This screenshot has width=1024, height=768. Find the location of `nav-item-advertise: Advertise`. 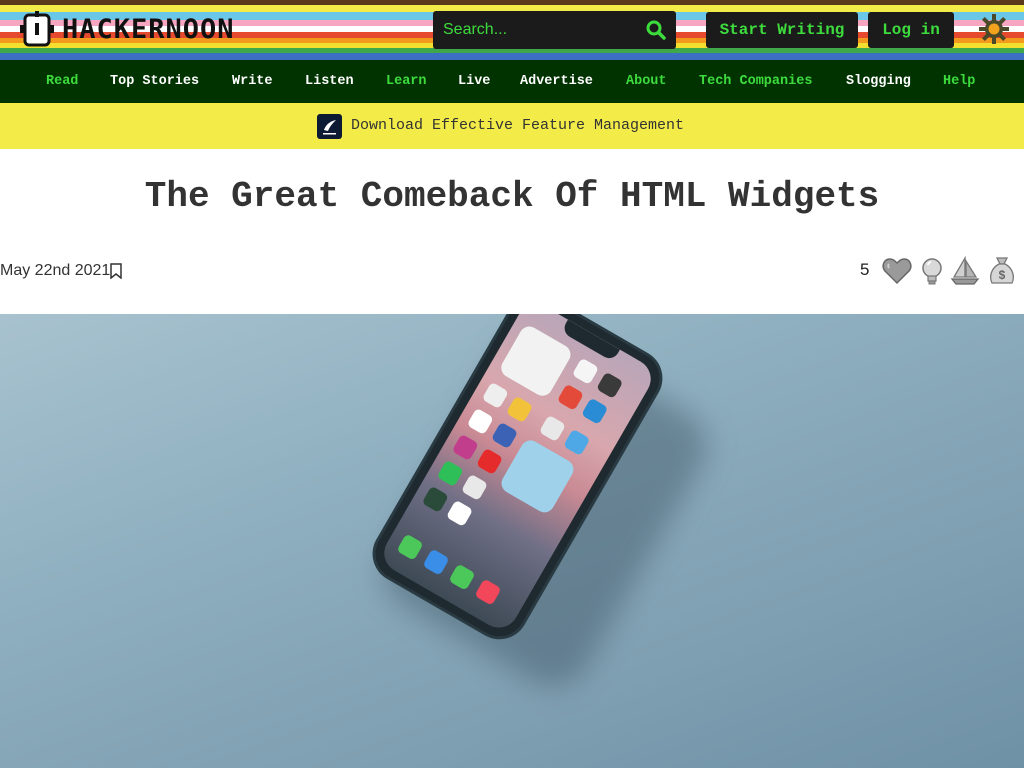

nav-item-advertise: Advertise is located at coordinates (556, 81).